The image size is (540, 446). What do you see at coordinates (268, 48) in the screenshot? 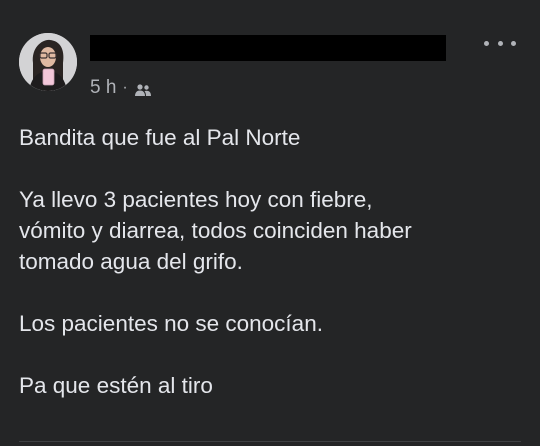
I see `redacted-author-name` at bounding box center [268, 48].